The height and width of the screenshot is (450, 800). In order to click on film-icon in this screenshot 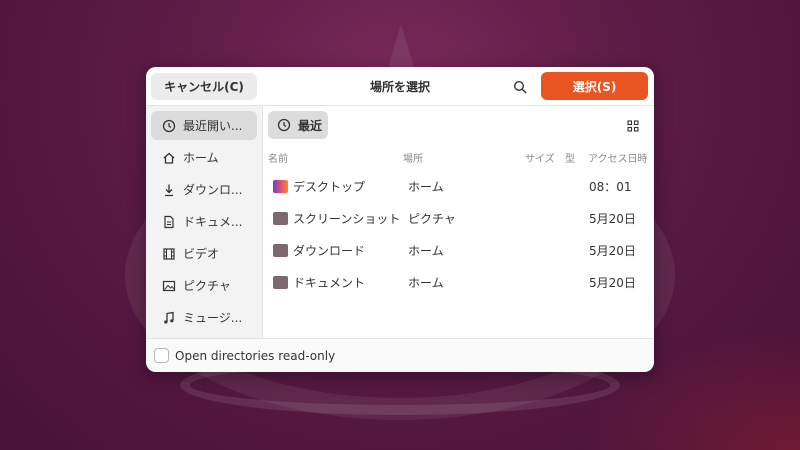, I will do `click(169, 254)`.